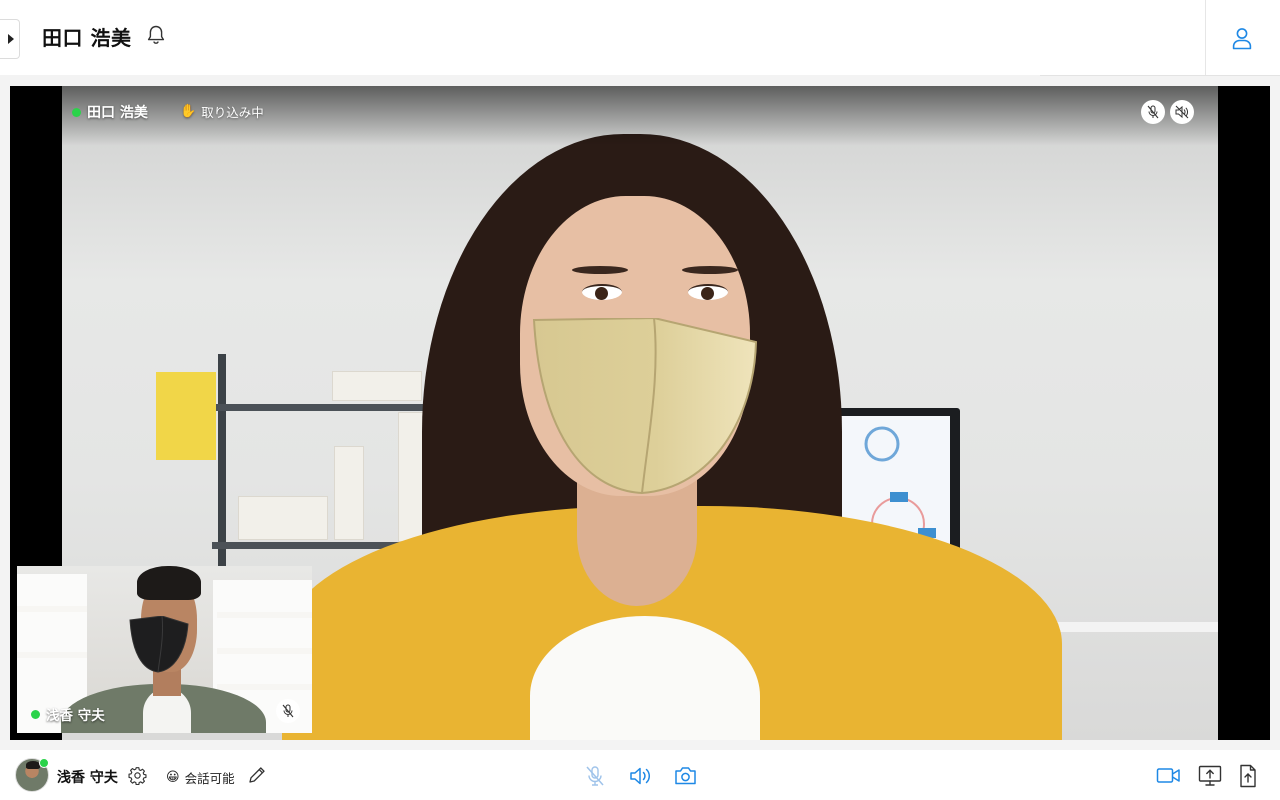 This screenshot has width=1280, height=800. I want to click on remote-participant-status: ✋ 取り込み中, so click(222, 111).